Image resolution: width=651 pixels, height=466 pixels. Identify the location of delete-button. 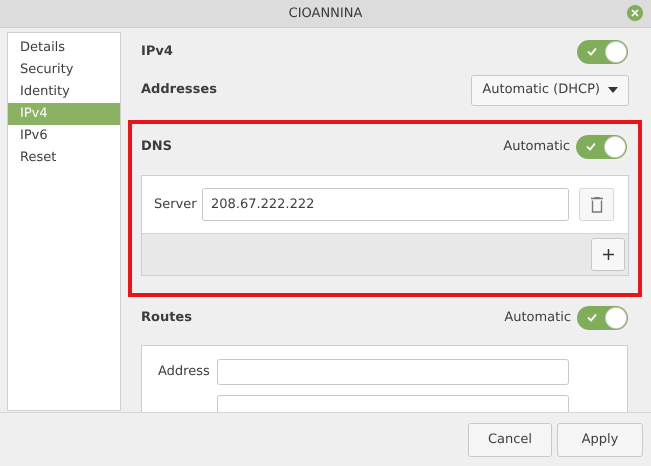
(596, 204).